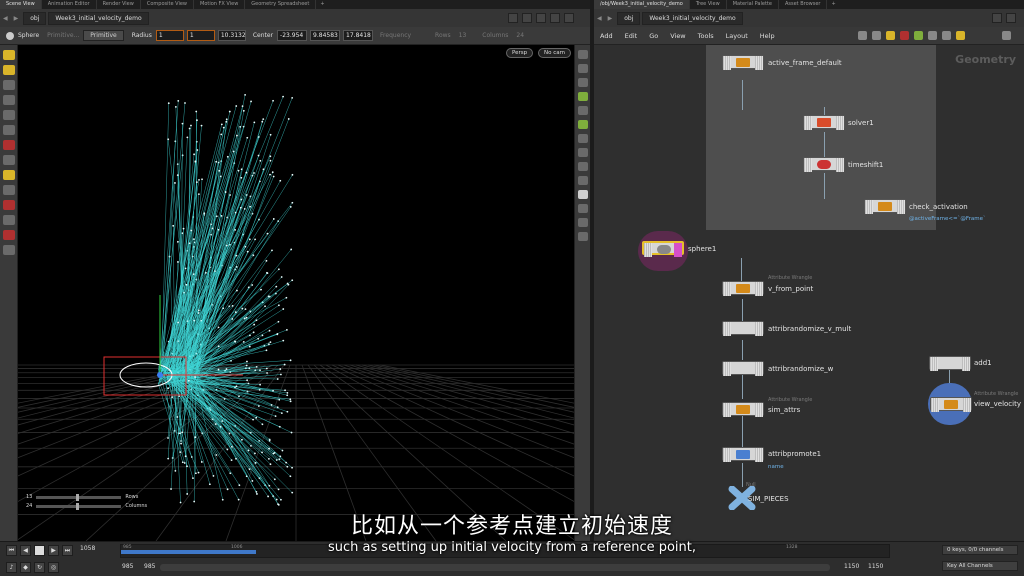 The image size is (1024, 576). What do you see at coordinates (358, 35) in the screenshot?
I see `center-z-field: 17.8418` at bounding box center [358, 35].